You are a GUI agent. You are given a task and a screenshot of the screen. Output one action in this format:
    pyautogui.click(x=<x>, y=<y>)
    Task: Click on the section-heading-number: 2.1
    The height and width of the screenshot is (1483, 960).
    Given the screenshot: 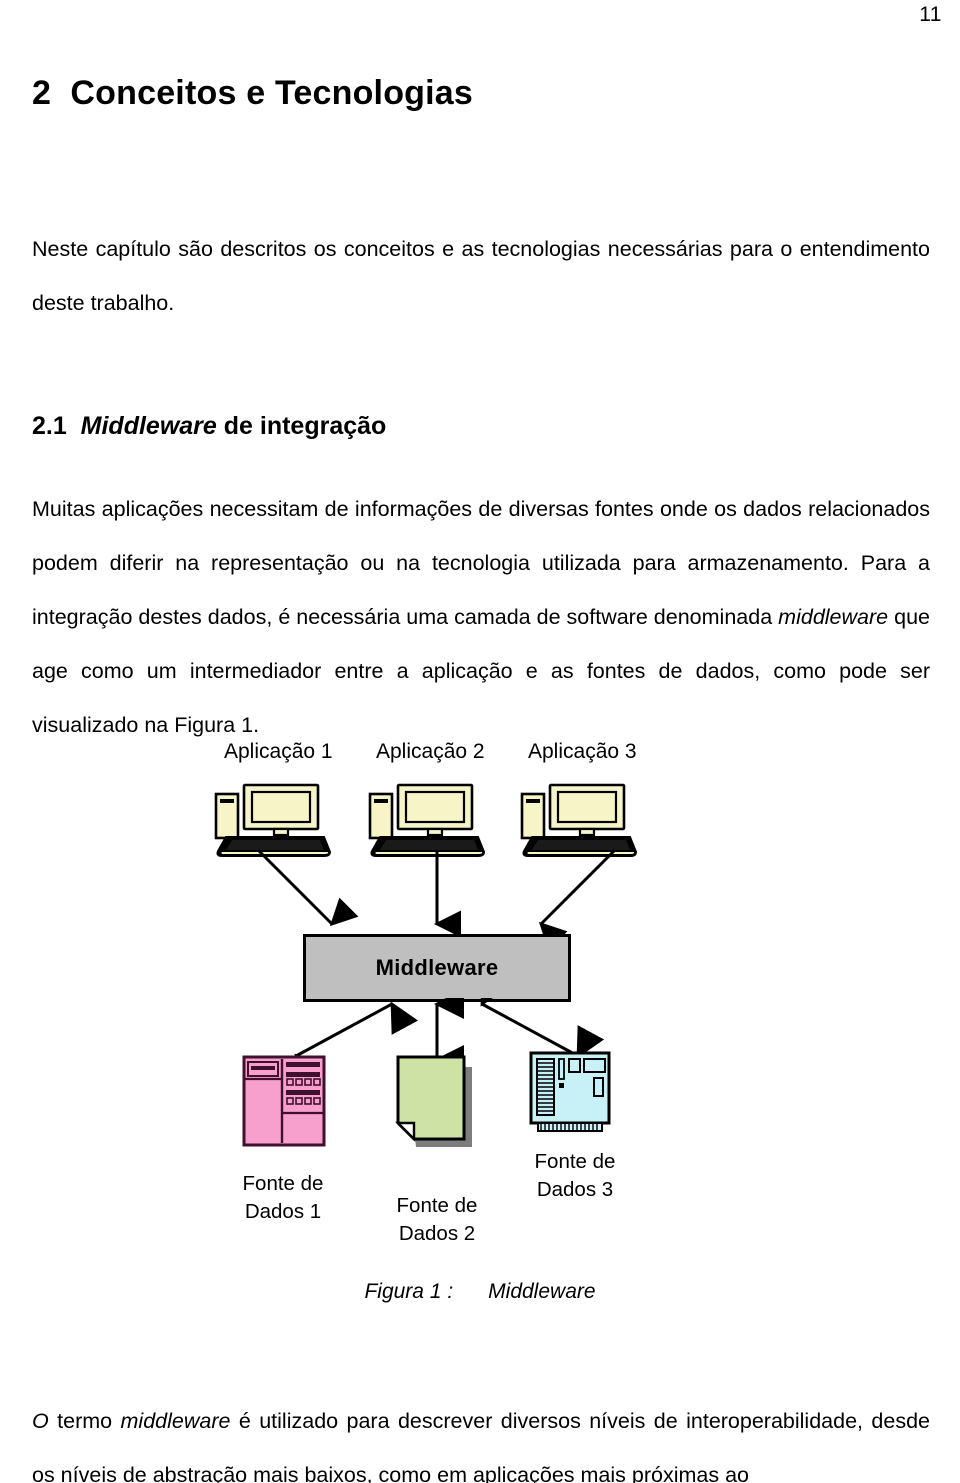 What is the action you would take?
    pyautogui.click(x=56, y=426)
    